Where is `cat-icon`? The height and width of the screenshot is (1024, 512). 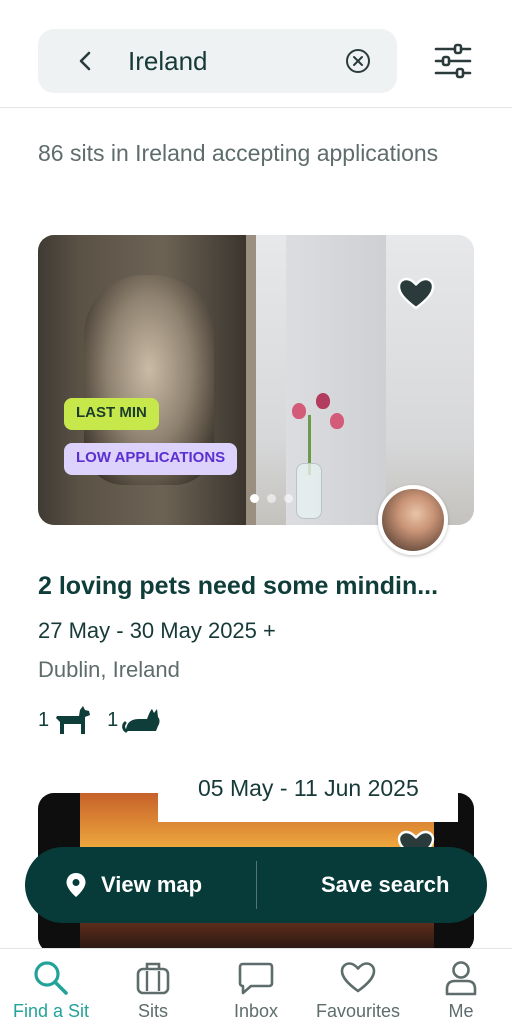 cat-icon is located at coordinates (141, 721).